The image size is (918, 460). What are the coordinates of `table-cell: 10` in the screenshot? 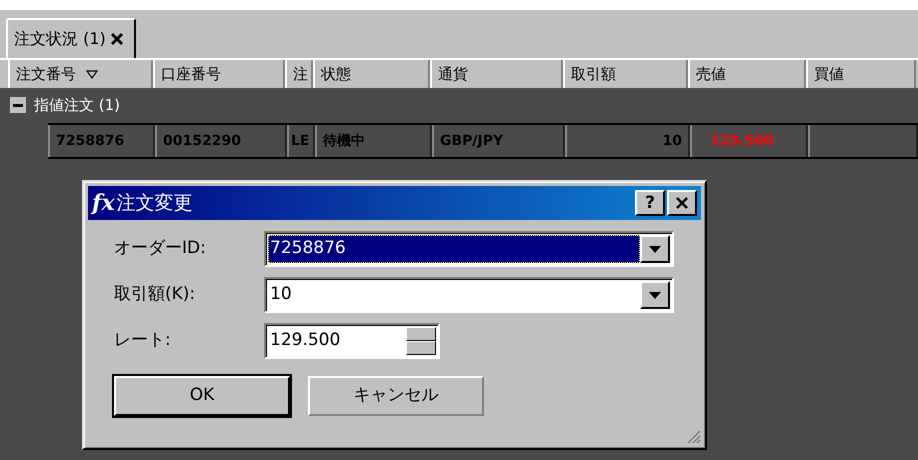 It's located at (627, 141).